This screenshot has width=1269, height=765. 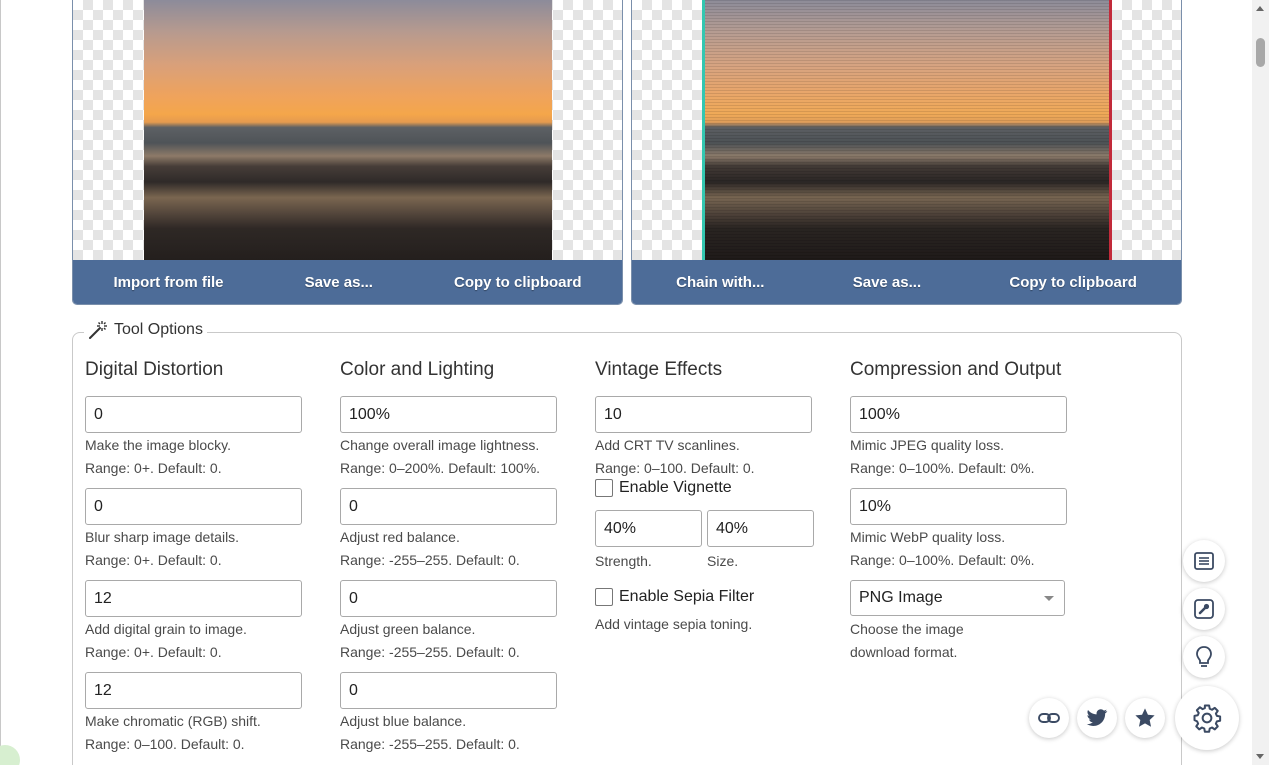 I want to click on strength-label: Strength., so click(x=623, y=561).